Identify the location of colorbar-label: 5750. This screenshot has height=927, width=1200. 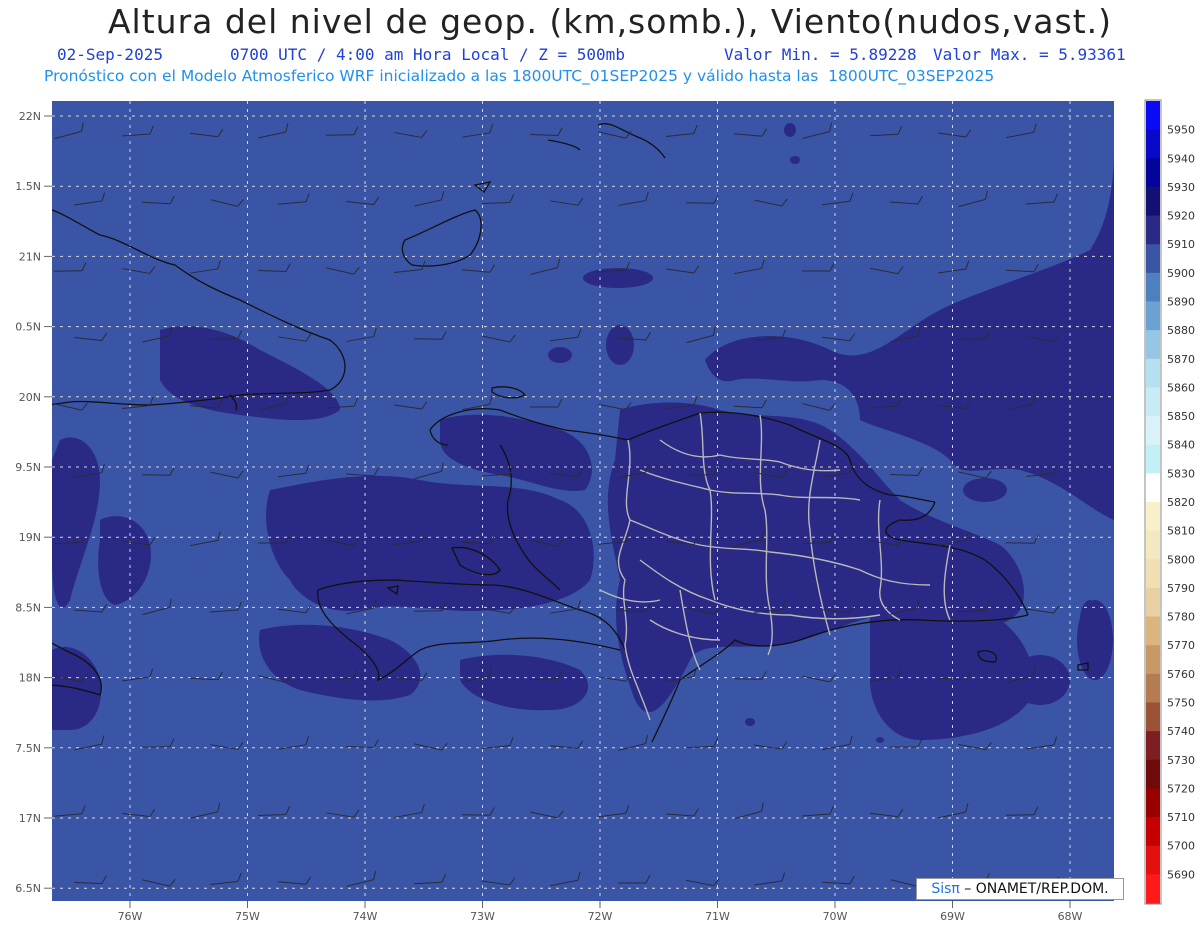
(1181, 703).